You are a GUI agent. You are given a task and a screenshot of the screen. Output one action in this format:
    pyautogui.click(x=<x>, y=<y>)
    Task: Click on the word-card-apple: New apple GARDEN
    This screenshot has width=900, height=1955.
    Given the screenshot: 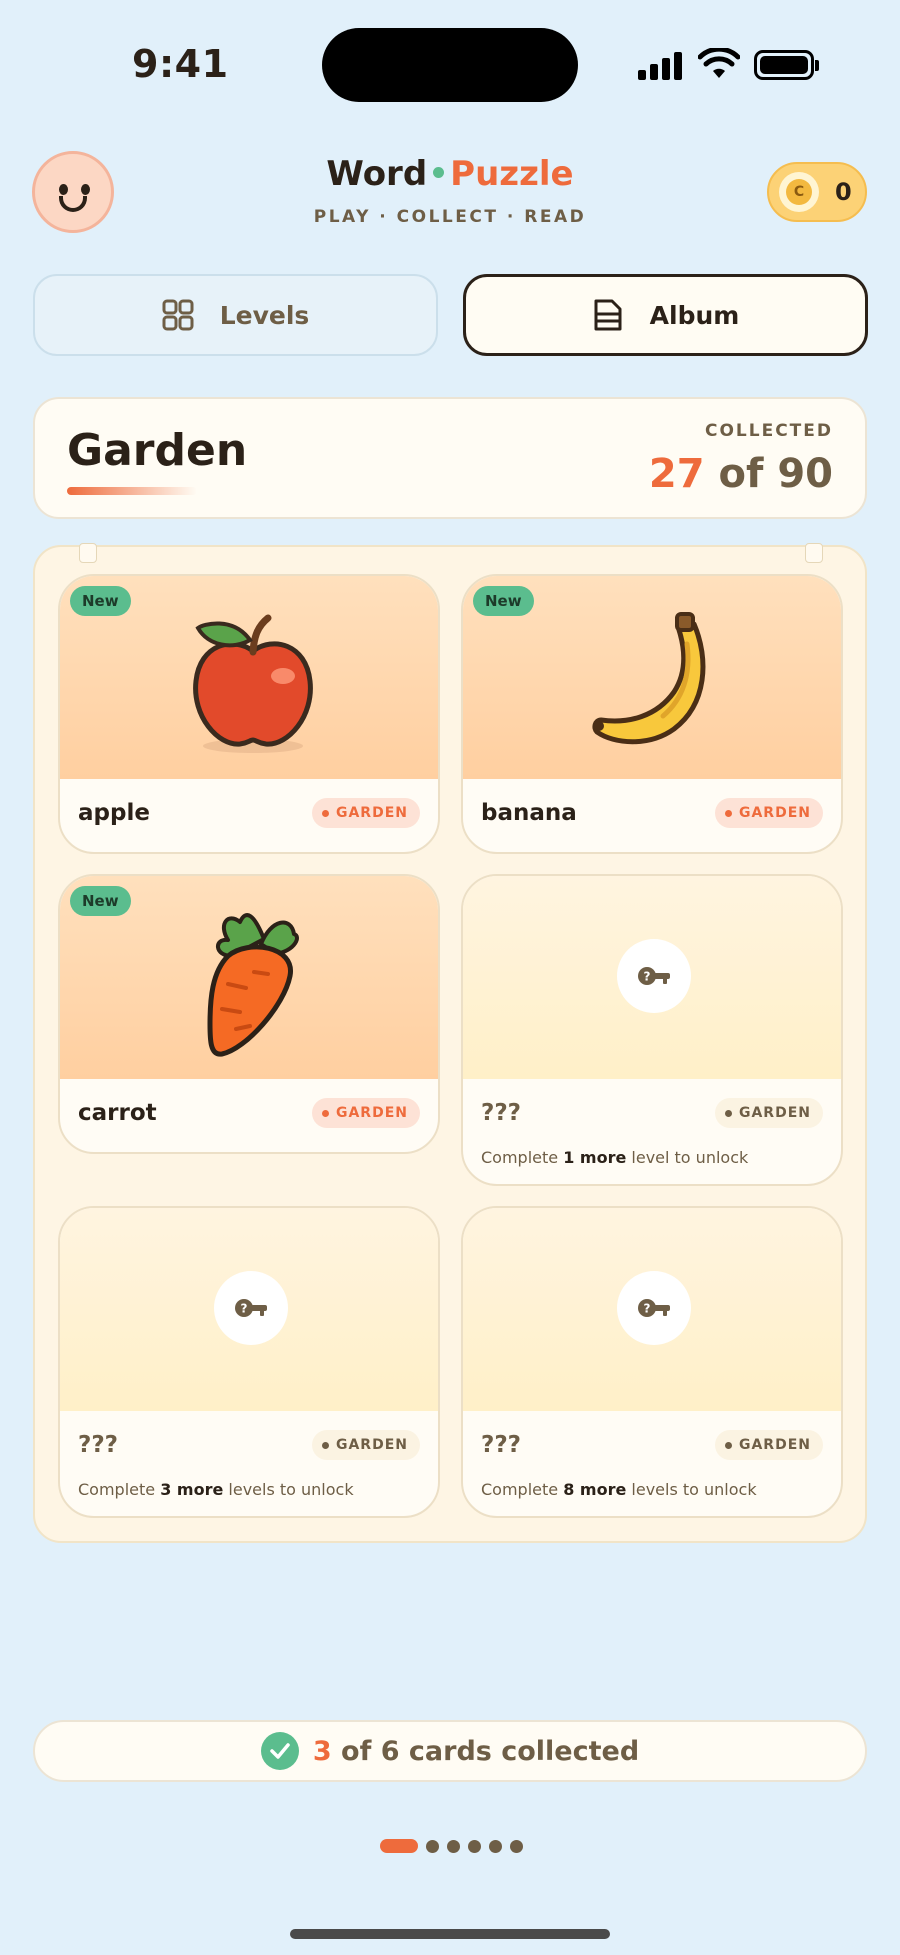 What is the action you would take?
    pyautogui.click(x=249, y=714)
    